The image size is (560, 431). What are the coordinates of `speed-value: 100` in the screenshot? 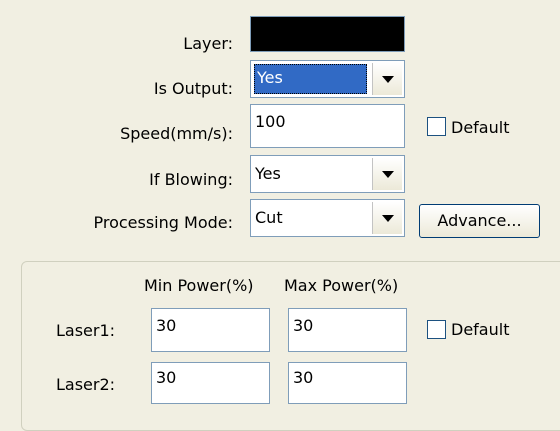 It's located at (270, 121).